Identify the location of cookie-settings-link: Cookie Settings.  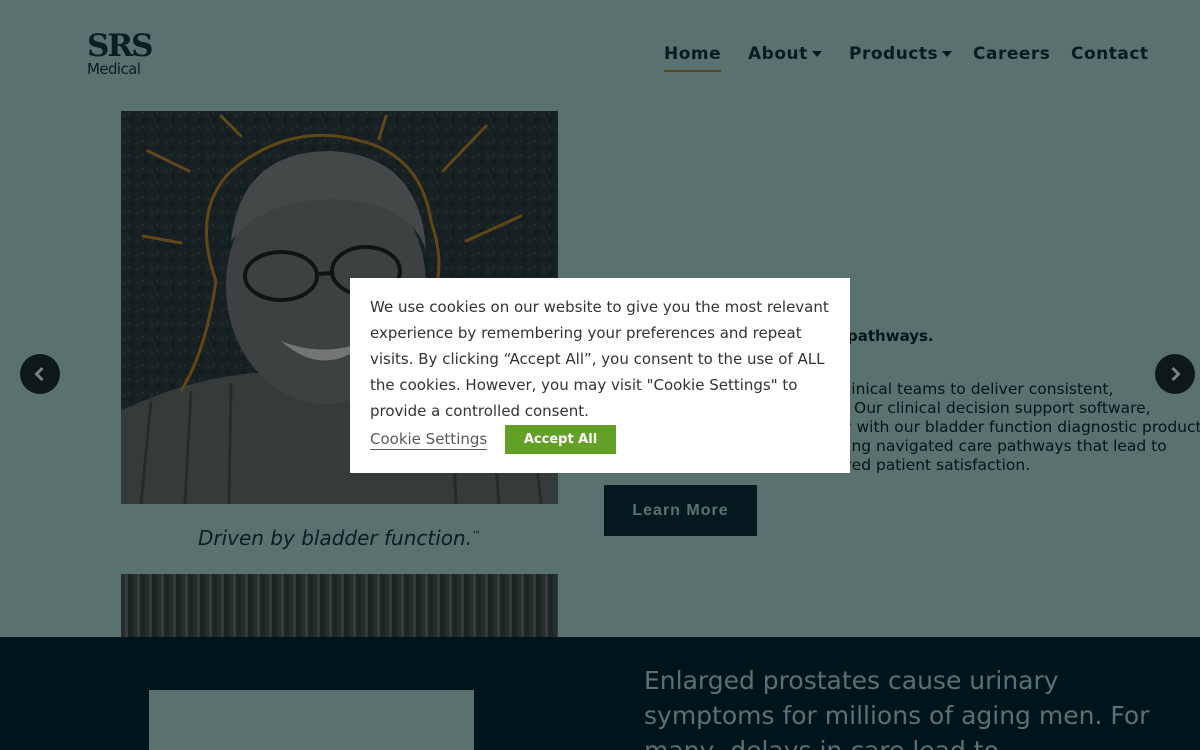
(429, 440).